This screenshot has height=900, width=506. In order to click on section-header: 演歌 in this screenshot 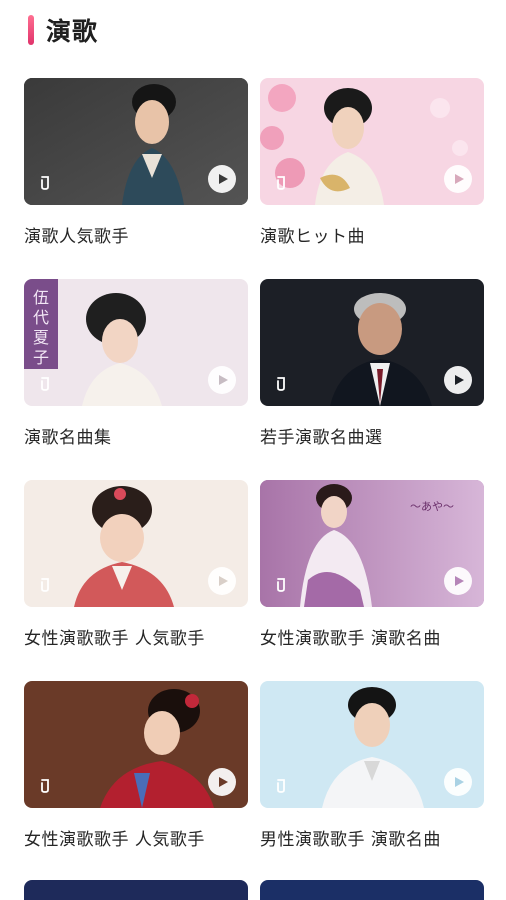, I will do `click(63, 30)`.